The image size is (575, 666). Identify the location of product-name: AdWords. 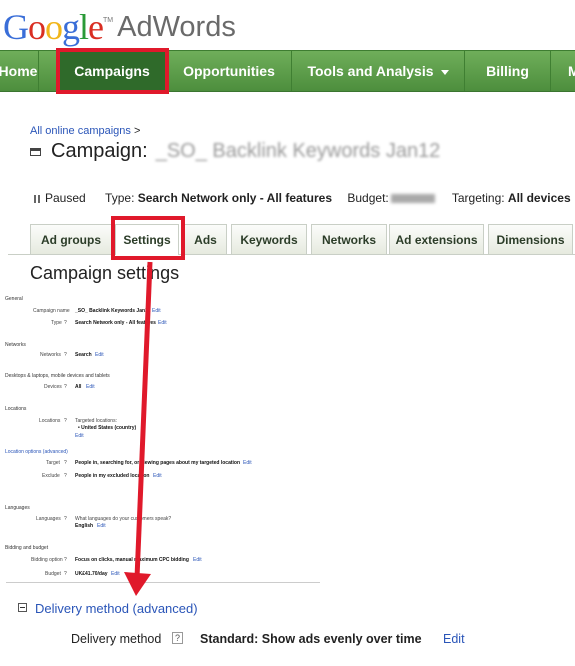
(176, 27).